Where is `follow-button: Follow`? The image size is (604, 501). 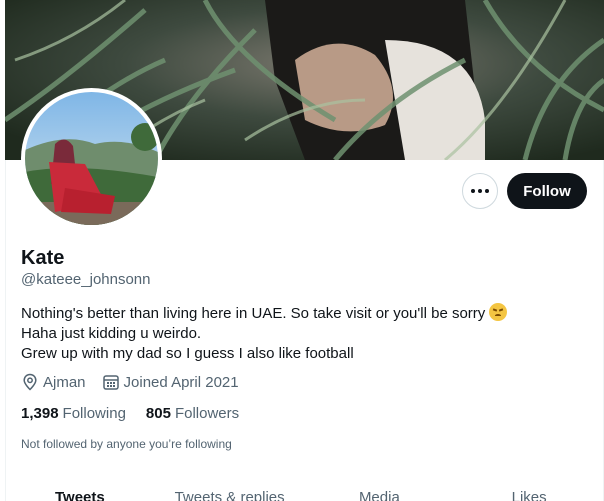
follow-button: Follow is located at coordinates (547, 191).